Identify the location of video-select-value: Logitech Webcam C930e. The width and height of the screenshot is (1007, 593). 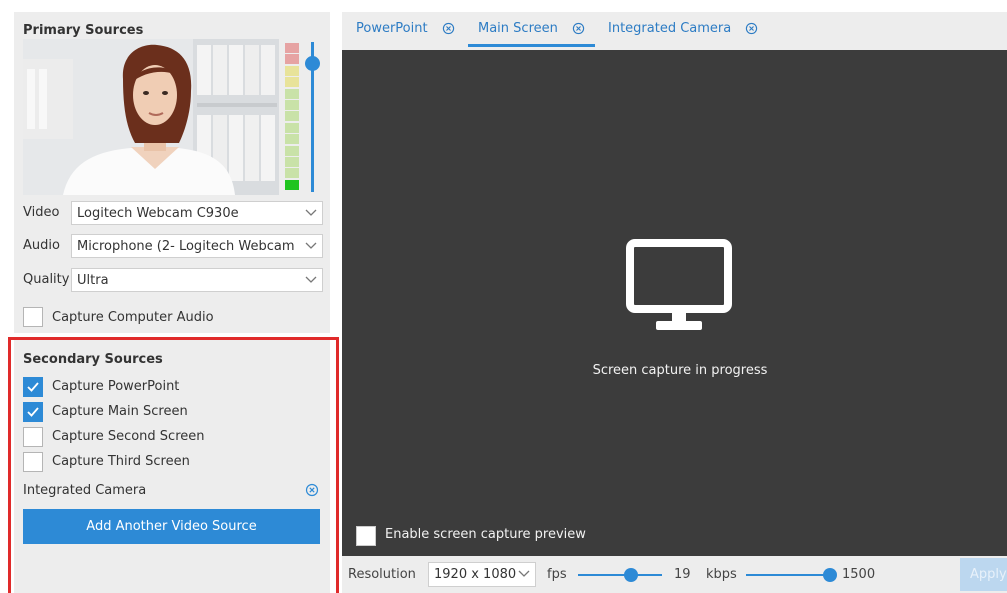
(158, 213).